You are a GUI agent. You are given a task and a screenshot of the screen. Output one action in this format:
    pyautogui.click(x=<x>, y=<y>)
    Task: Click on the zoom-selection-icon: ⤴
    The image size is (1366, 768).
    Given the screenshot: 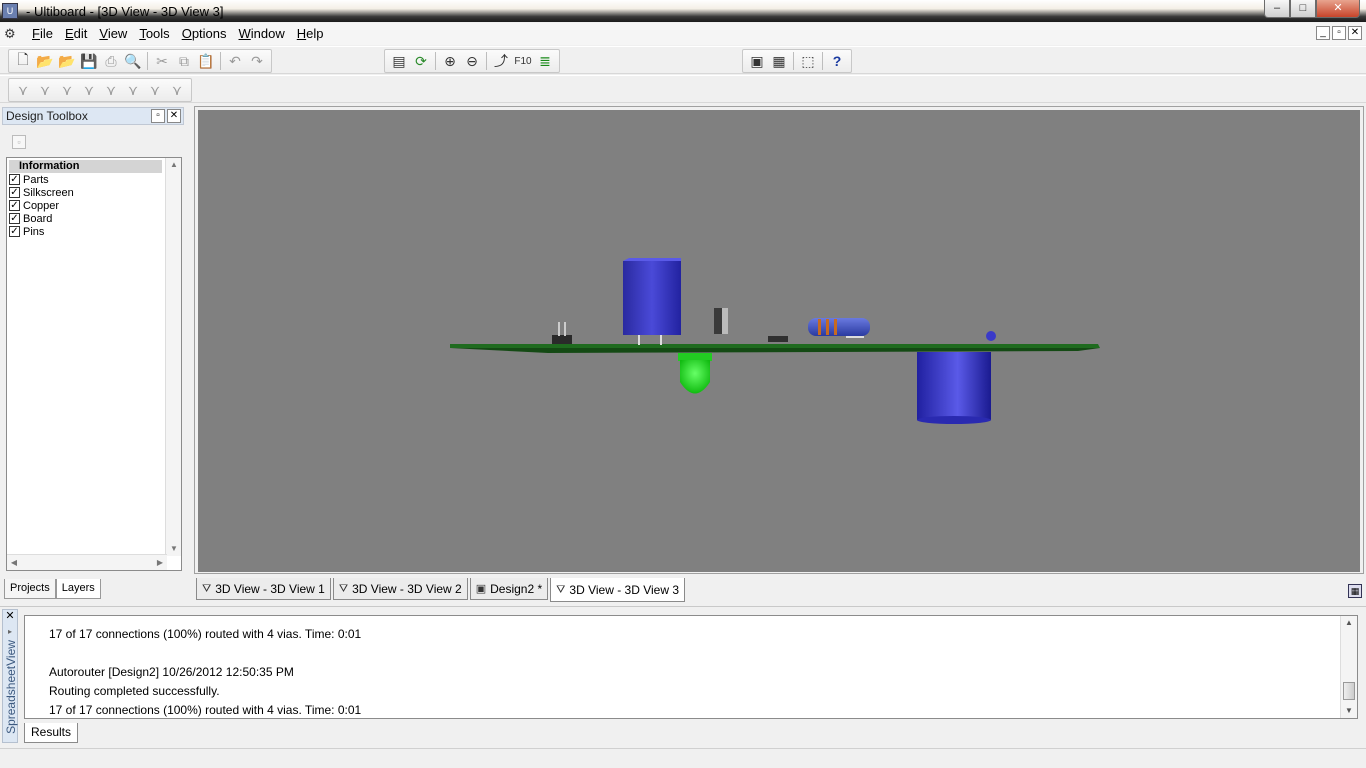 What is the action you would take?
    pyautogui.click(x=501, y=61)
    